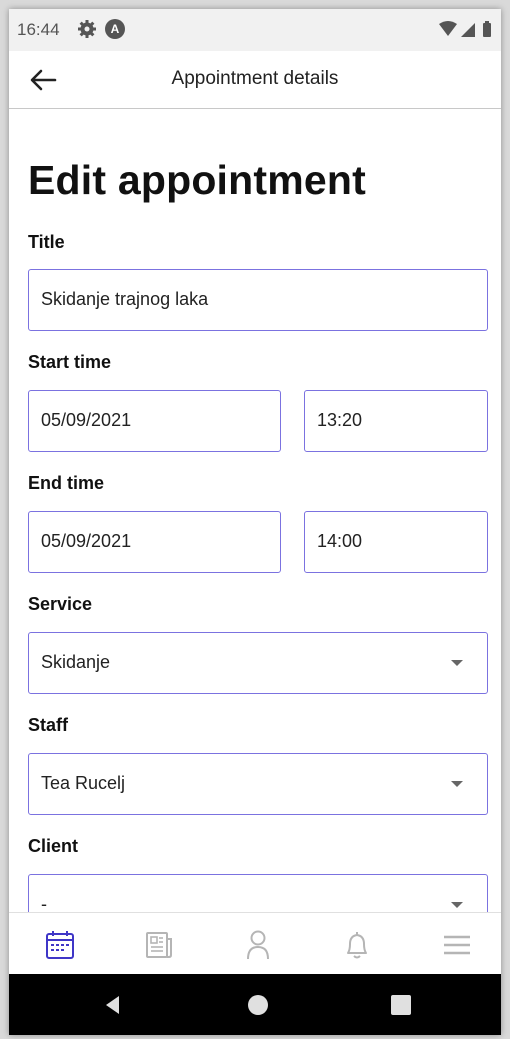 Image resolution: width=510 pixels, height=1039 pixels. Describe the element at coordinates (468, 30) in the screenshot. I see `signal-icon` at that location.